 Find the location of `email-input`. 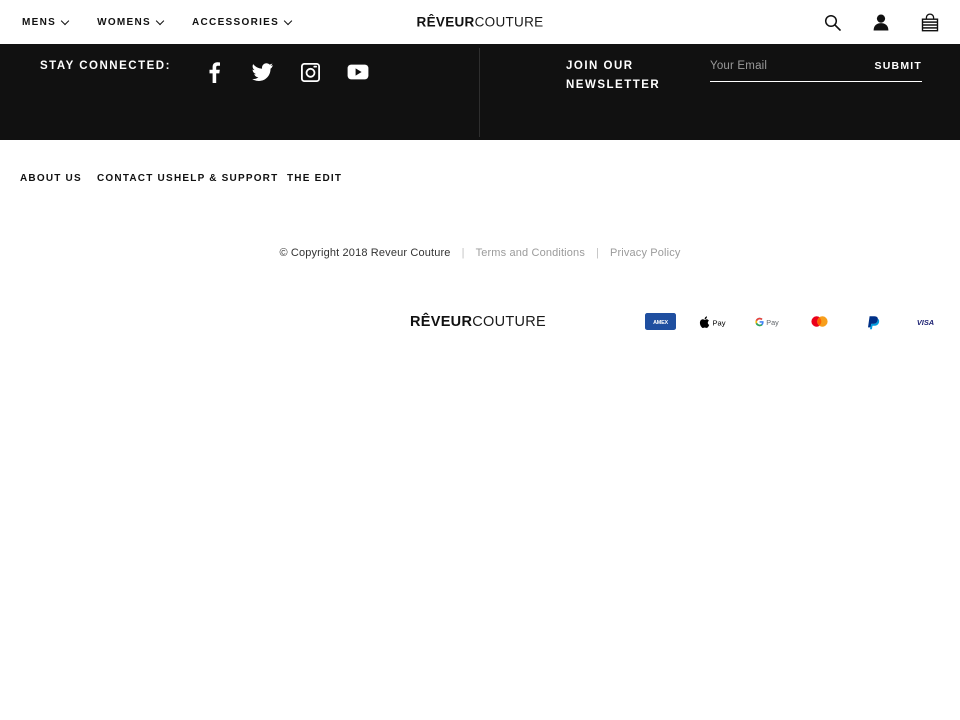

email-input is located at coordinates (770, 66).